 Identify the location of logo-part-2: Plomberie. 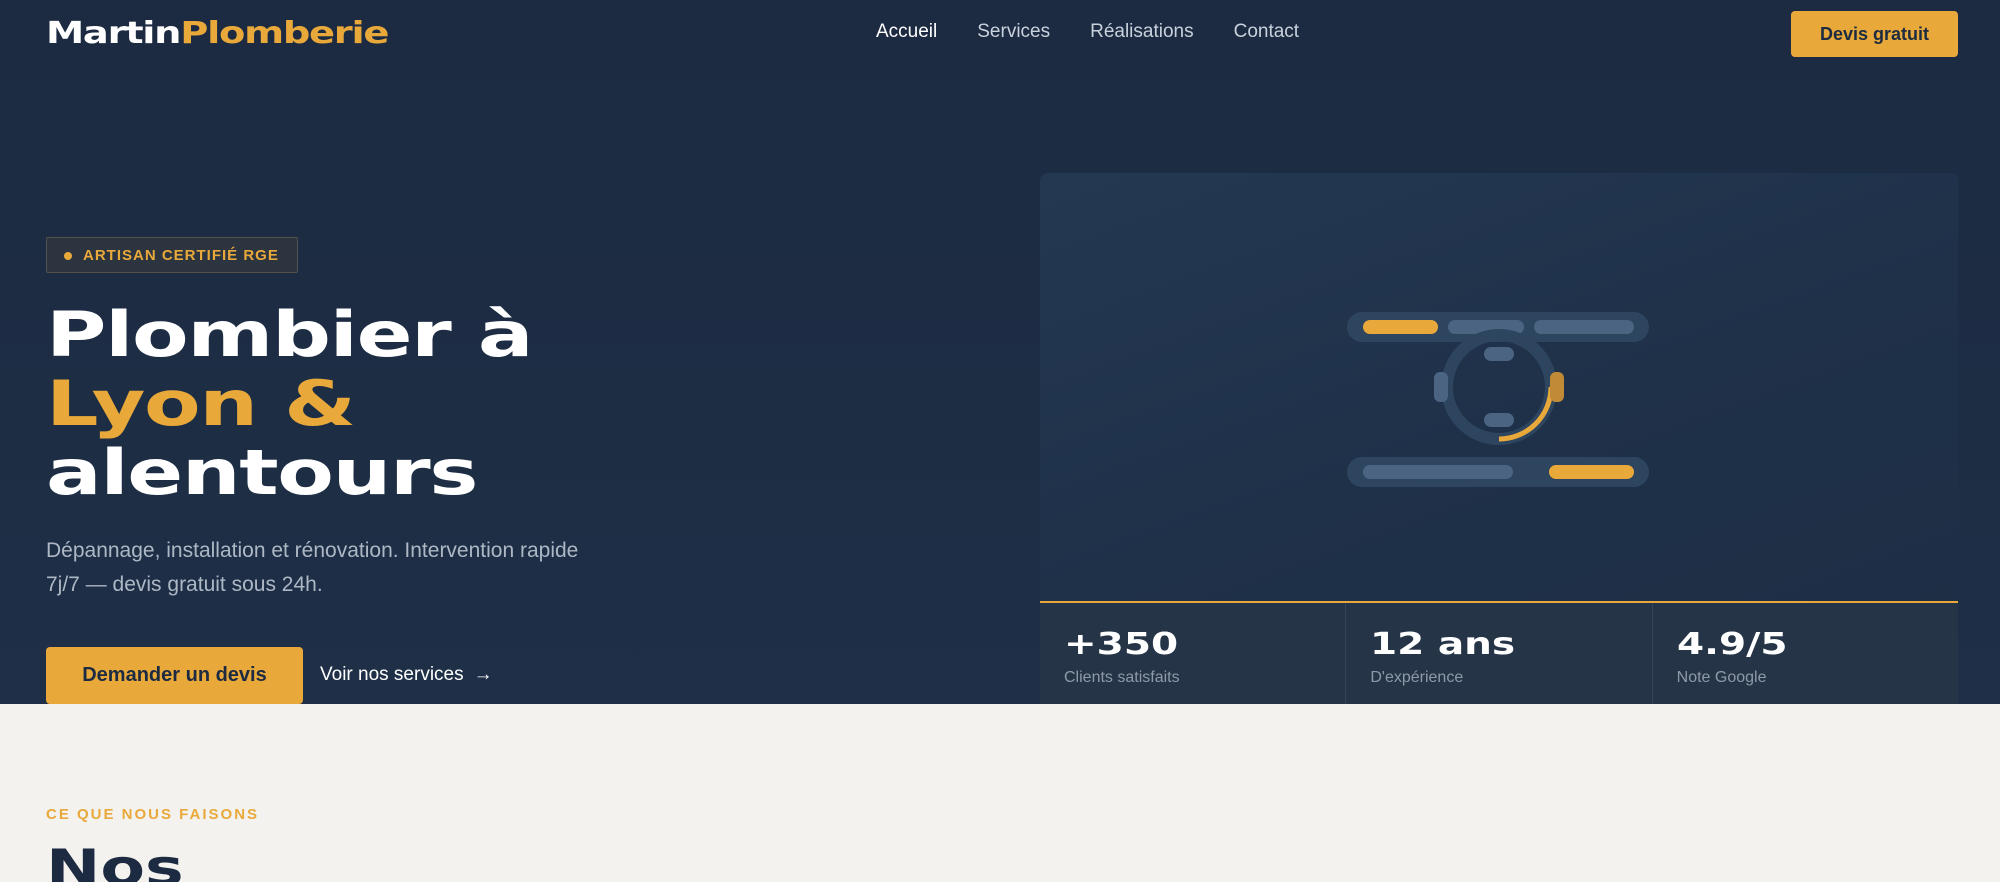
(284, 33).